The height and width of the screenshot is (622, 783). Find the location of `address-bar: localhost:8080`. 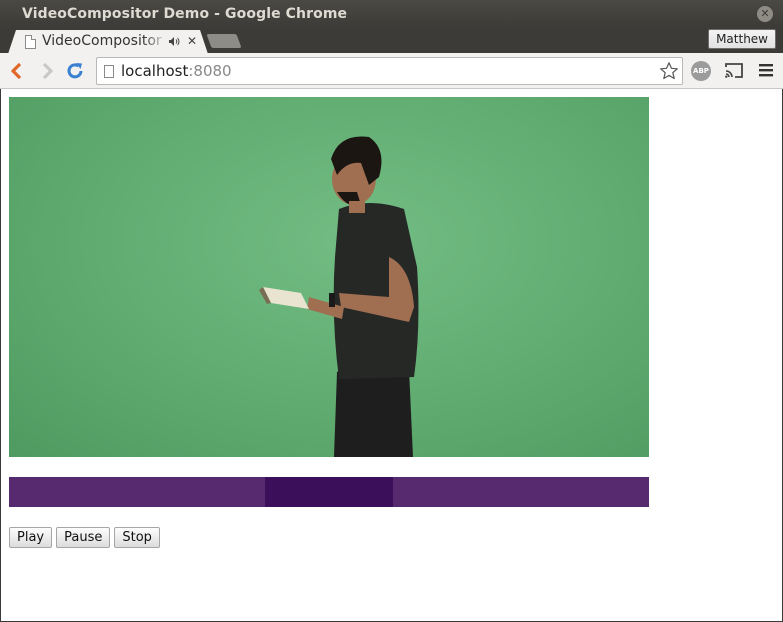

address-bar: localhost:8080 is located at coordinates (389, 71).